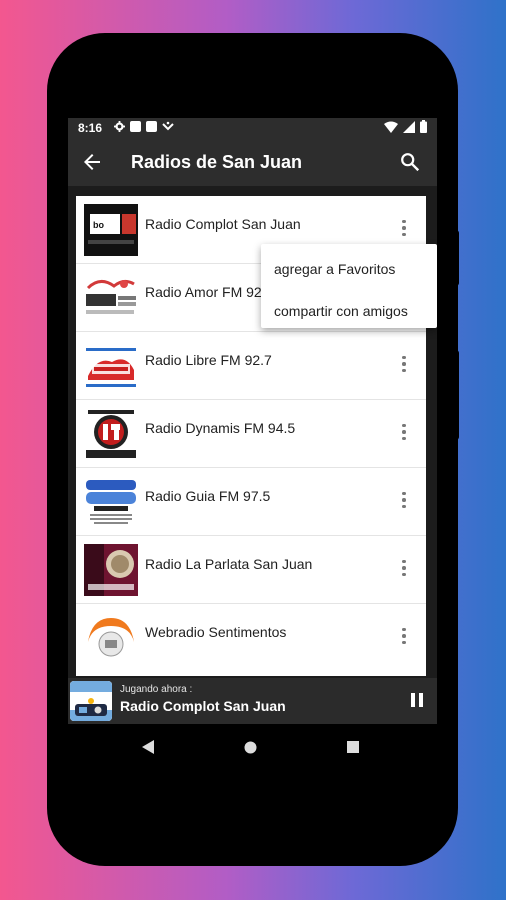 The width and height of the screenshot is (506, 900). I want to click on station-name: Radio Guia FM 97.5, so click(208, 496).